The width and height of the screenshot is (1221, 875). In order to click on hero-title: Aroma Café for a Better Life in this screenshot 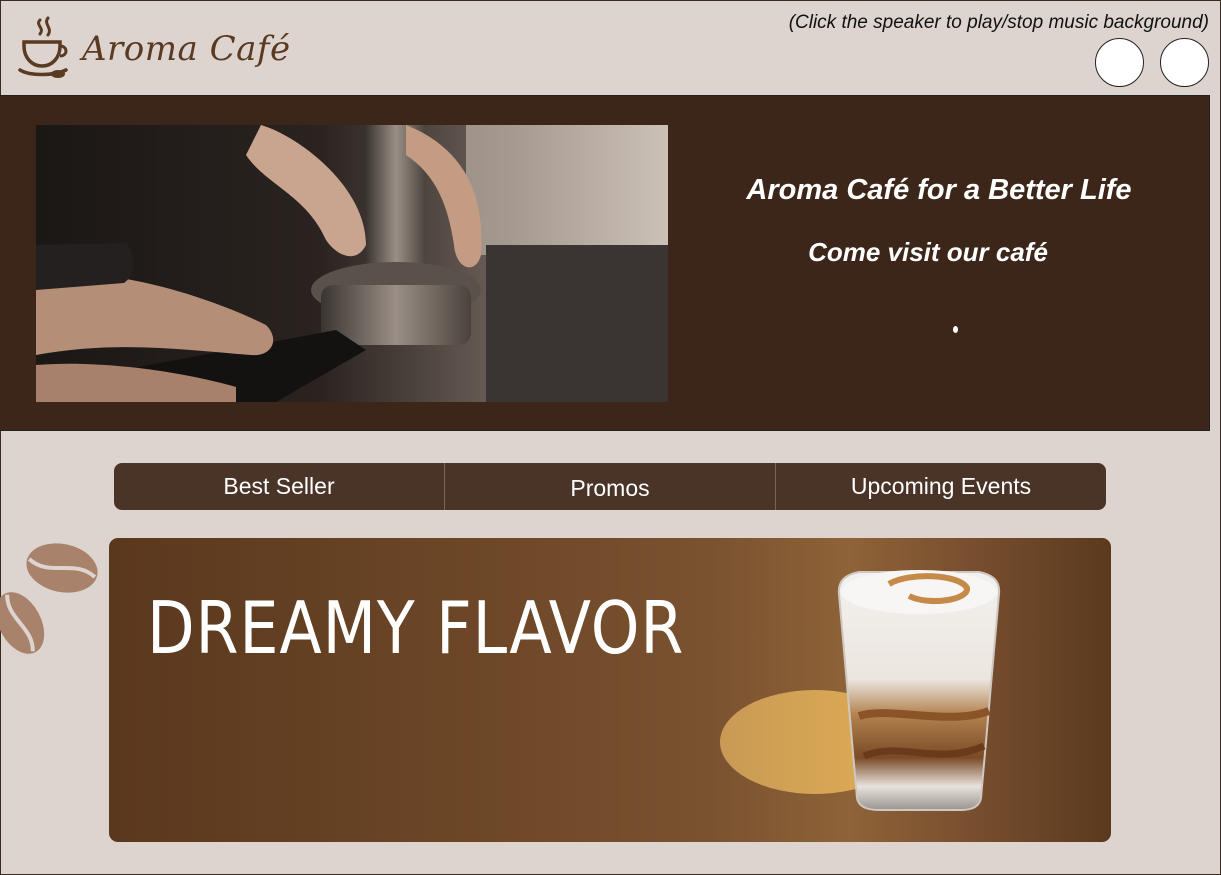, I will do `click(939, 190)`.